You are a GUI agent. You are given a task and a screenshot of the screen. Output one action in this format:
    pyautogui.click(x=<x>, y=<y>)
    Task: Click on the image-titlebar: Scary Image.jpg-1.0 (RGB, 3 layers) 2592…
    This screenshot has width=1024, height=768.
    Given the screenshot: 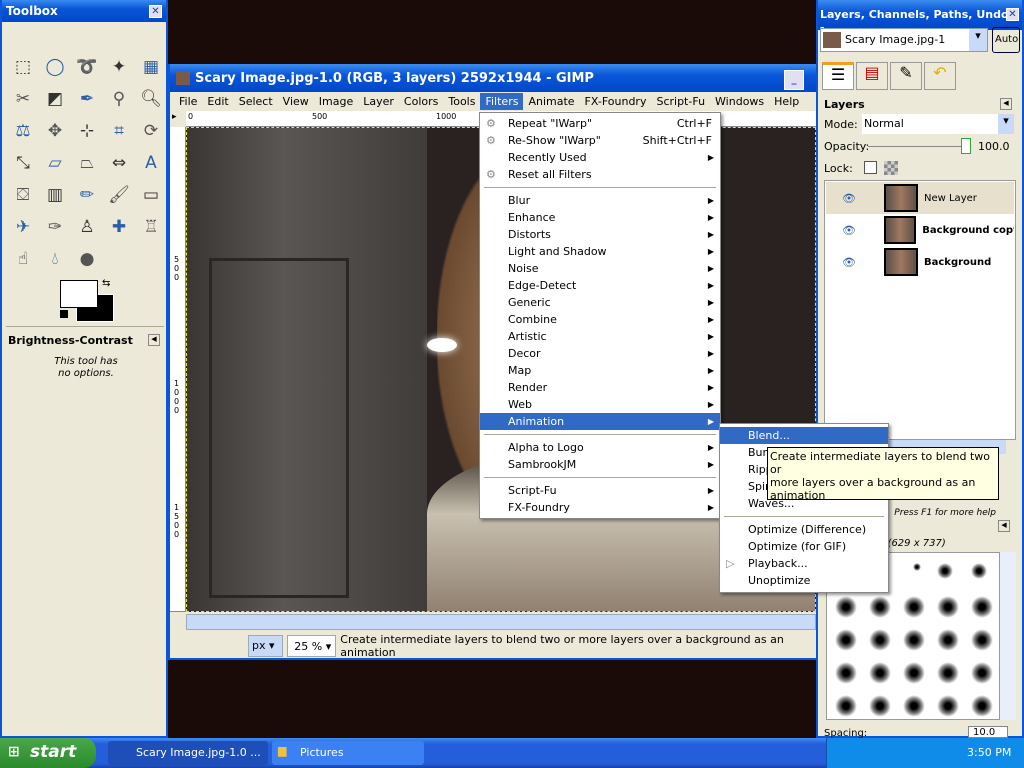 What is the action you would take?
    pyautogui.click(x=493, y=78)
    